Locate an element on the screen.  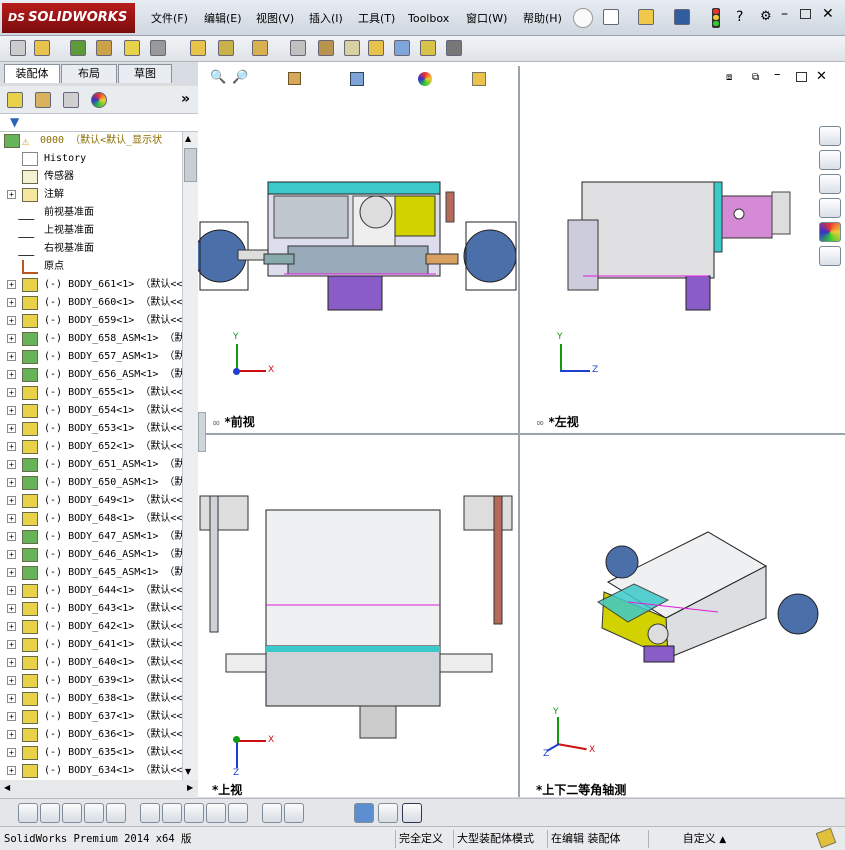
menu-item-3: 插入(I) is located at coordinates (326, 19).